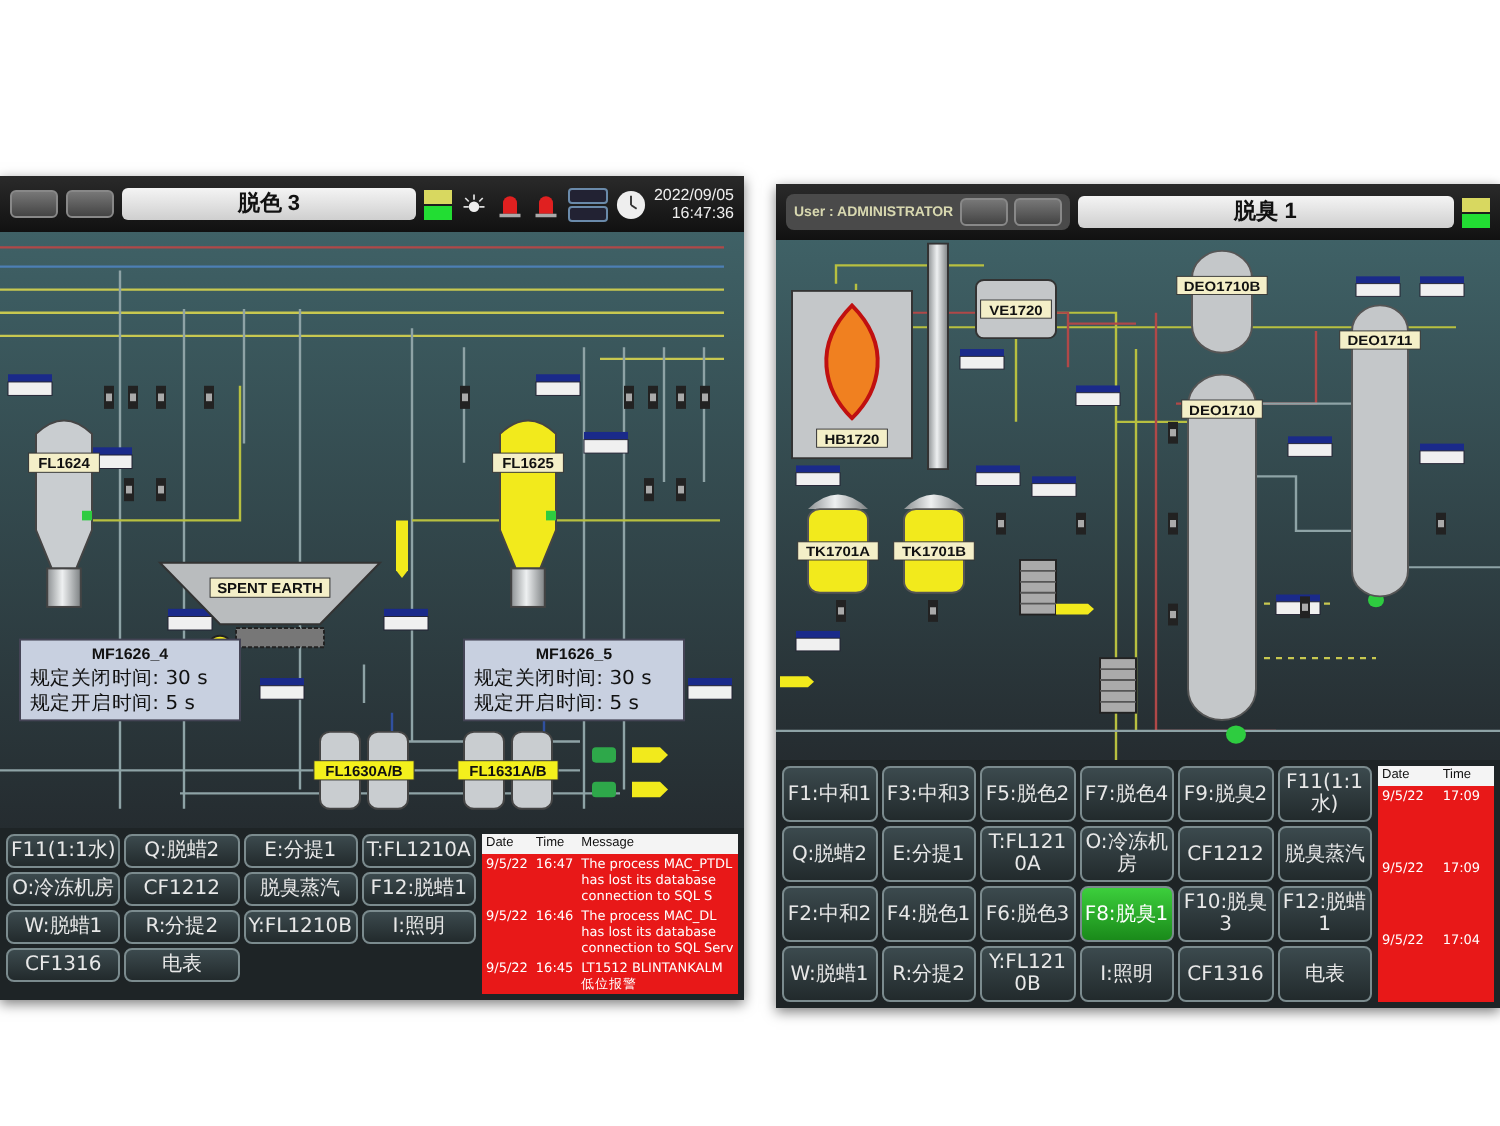  What do you see at coordinates (280, 638) in the screenshot?
I see `screw-conveyor-drawing` at bounding box center [280, 638].